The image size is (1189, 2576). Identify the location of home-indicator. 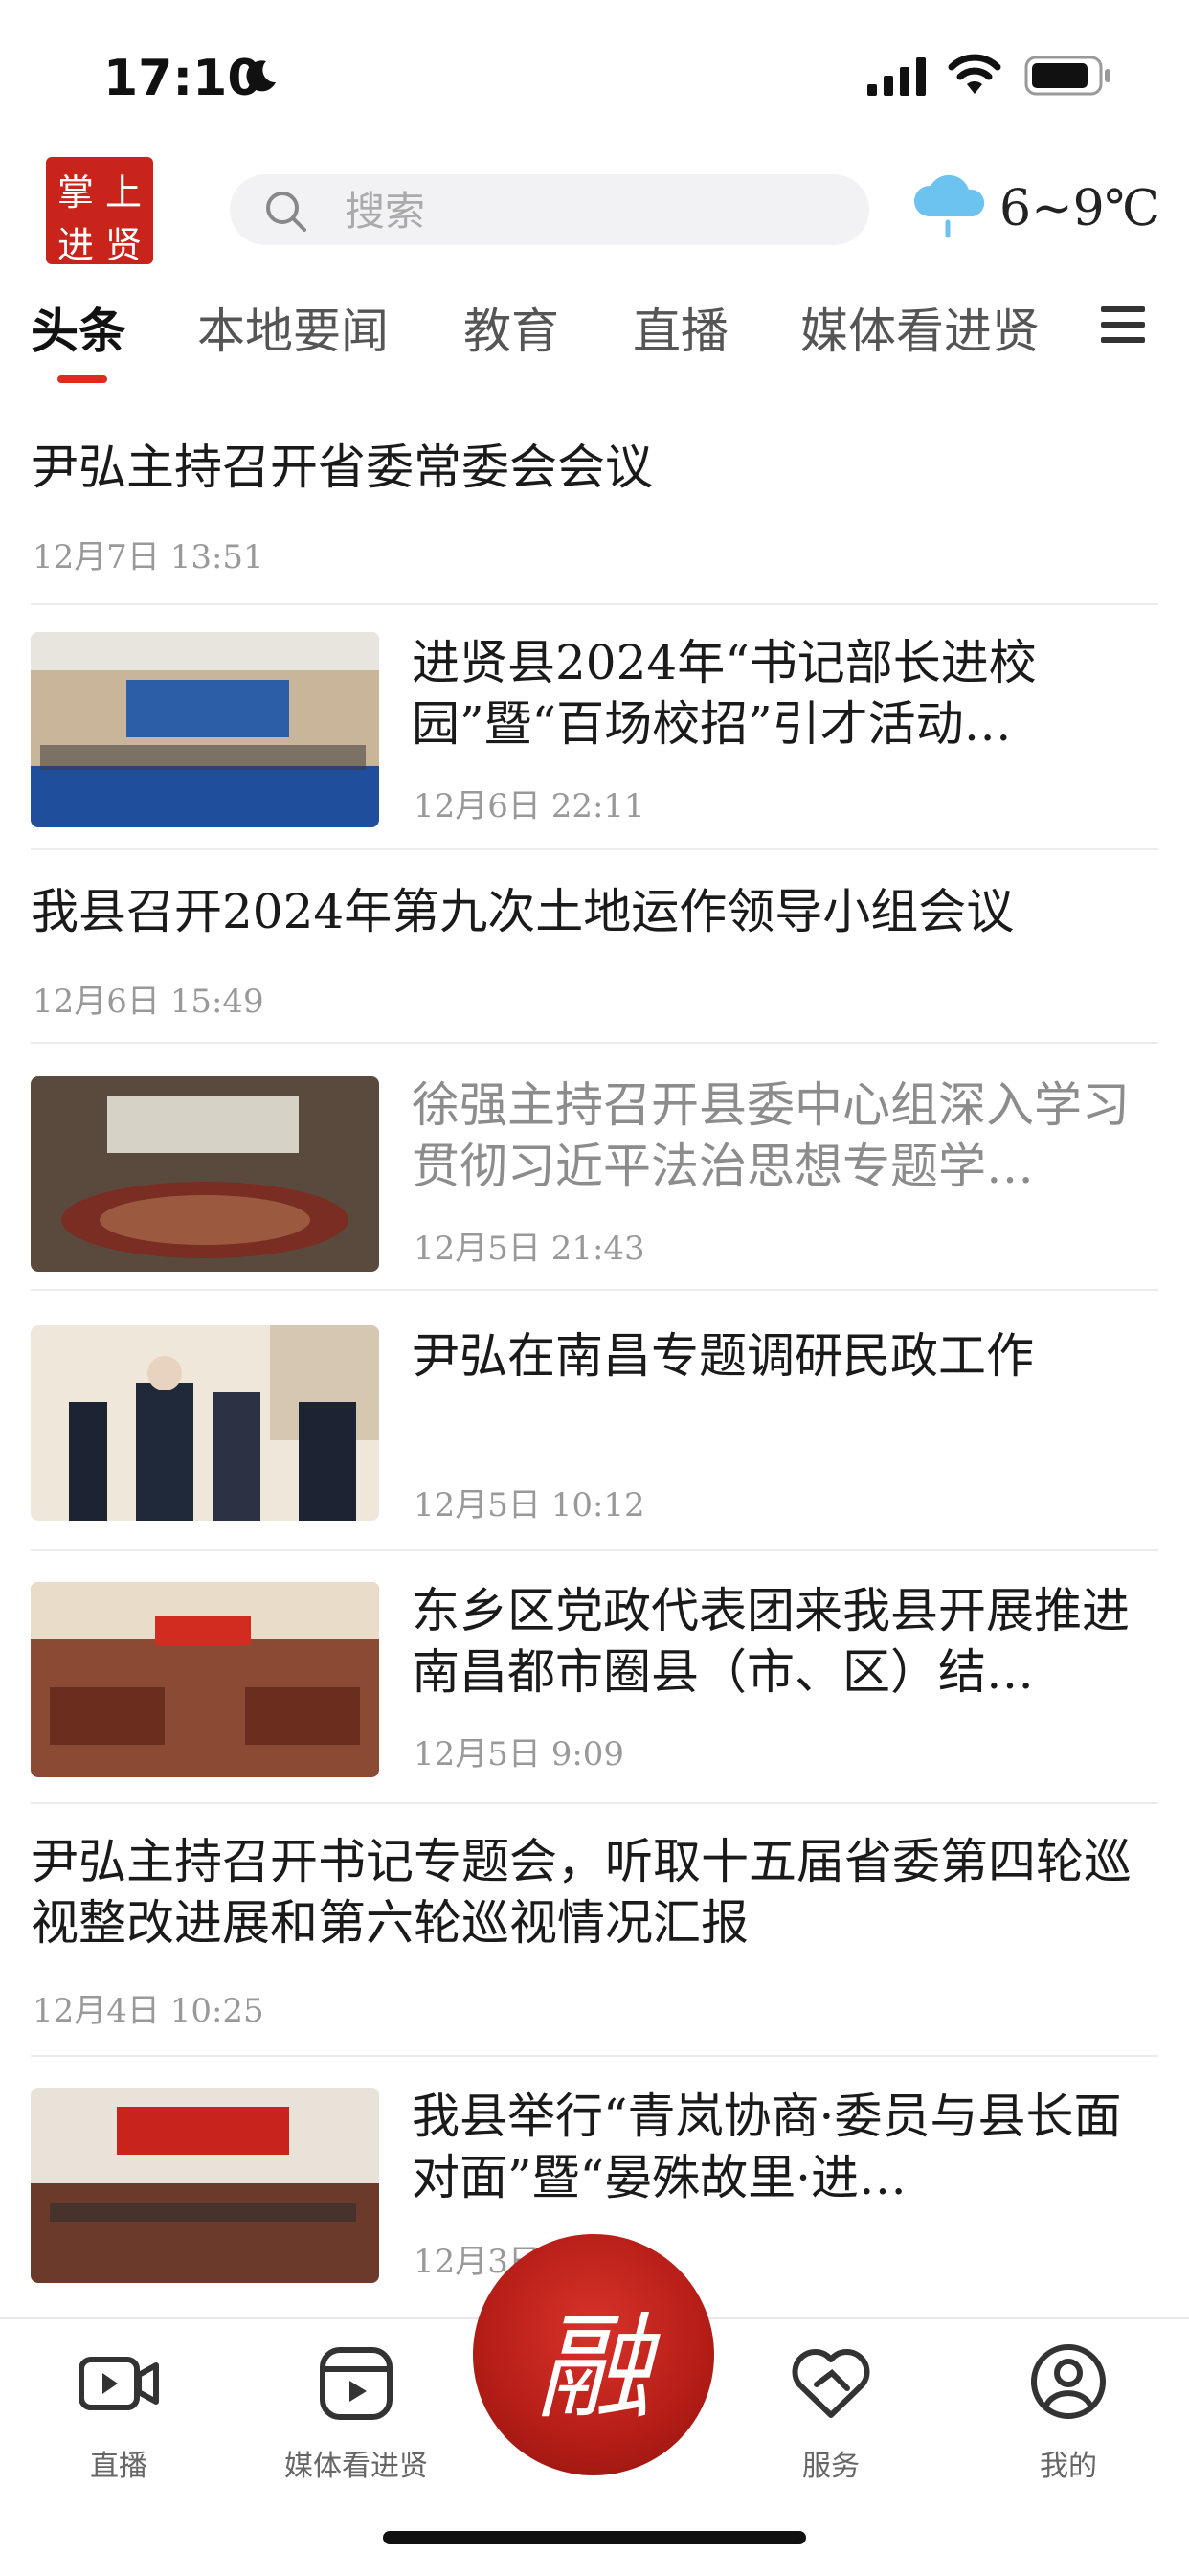
(594, 2537).